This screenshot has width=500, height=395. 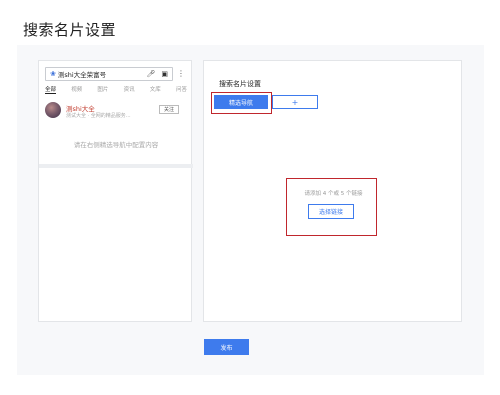 I want to click on preview-tab-images: 图片, so click(x=103, y=90).